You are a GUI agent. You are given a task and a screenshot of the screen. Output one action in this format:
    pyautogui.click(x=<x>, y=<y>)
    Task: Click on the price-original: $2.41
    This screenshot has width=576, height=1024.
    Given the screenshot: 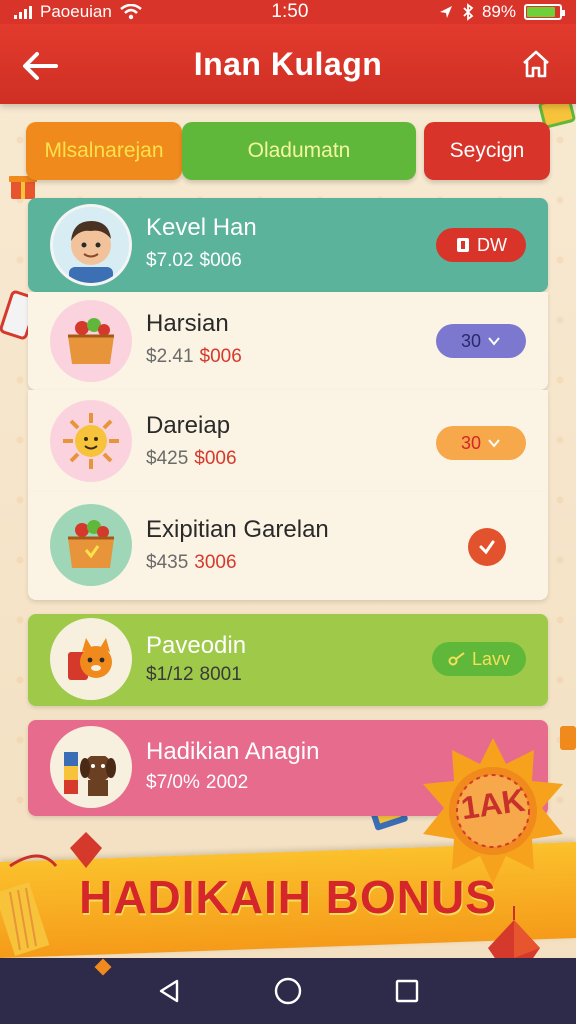 What is the action you would take?
    pyautogui.click(x=170, y=356)
    